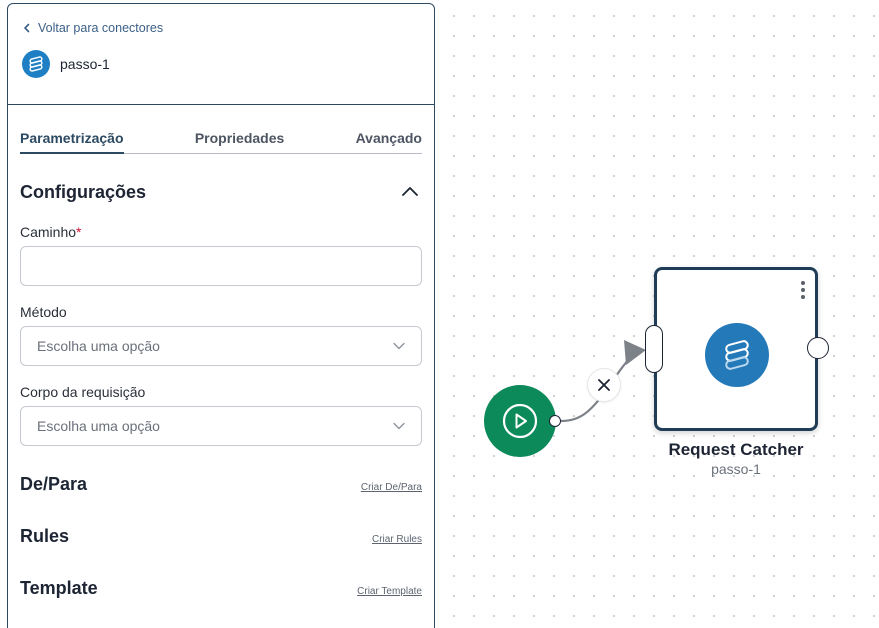 The image size is (879, 628). Describe the element at coordinates (389, 141) in the screenshot. I see `tab-avancado: Avançado` at that location.